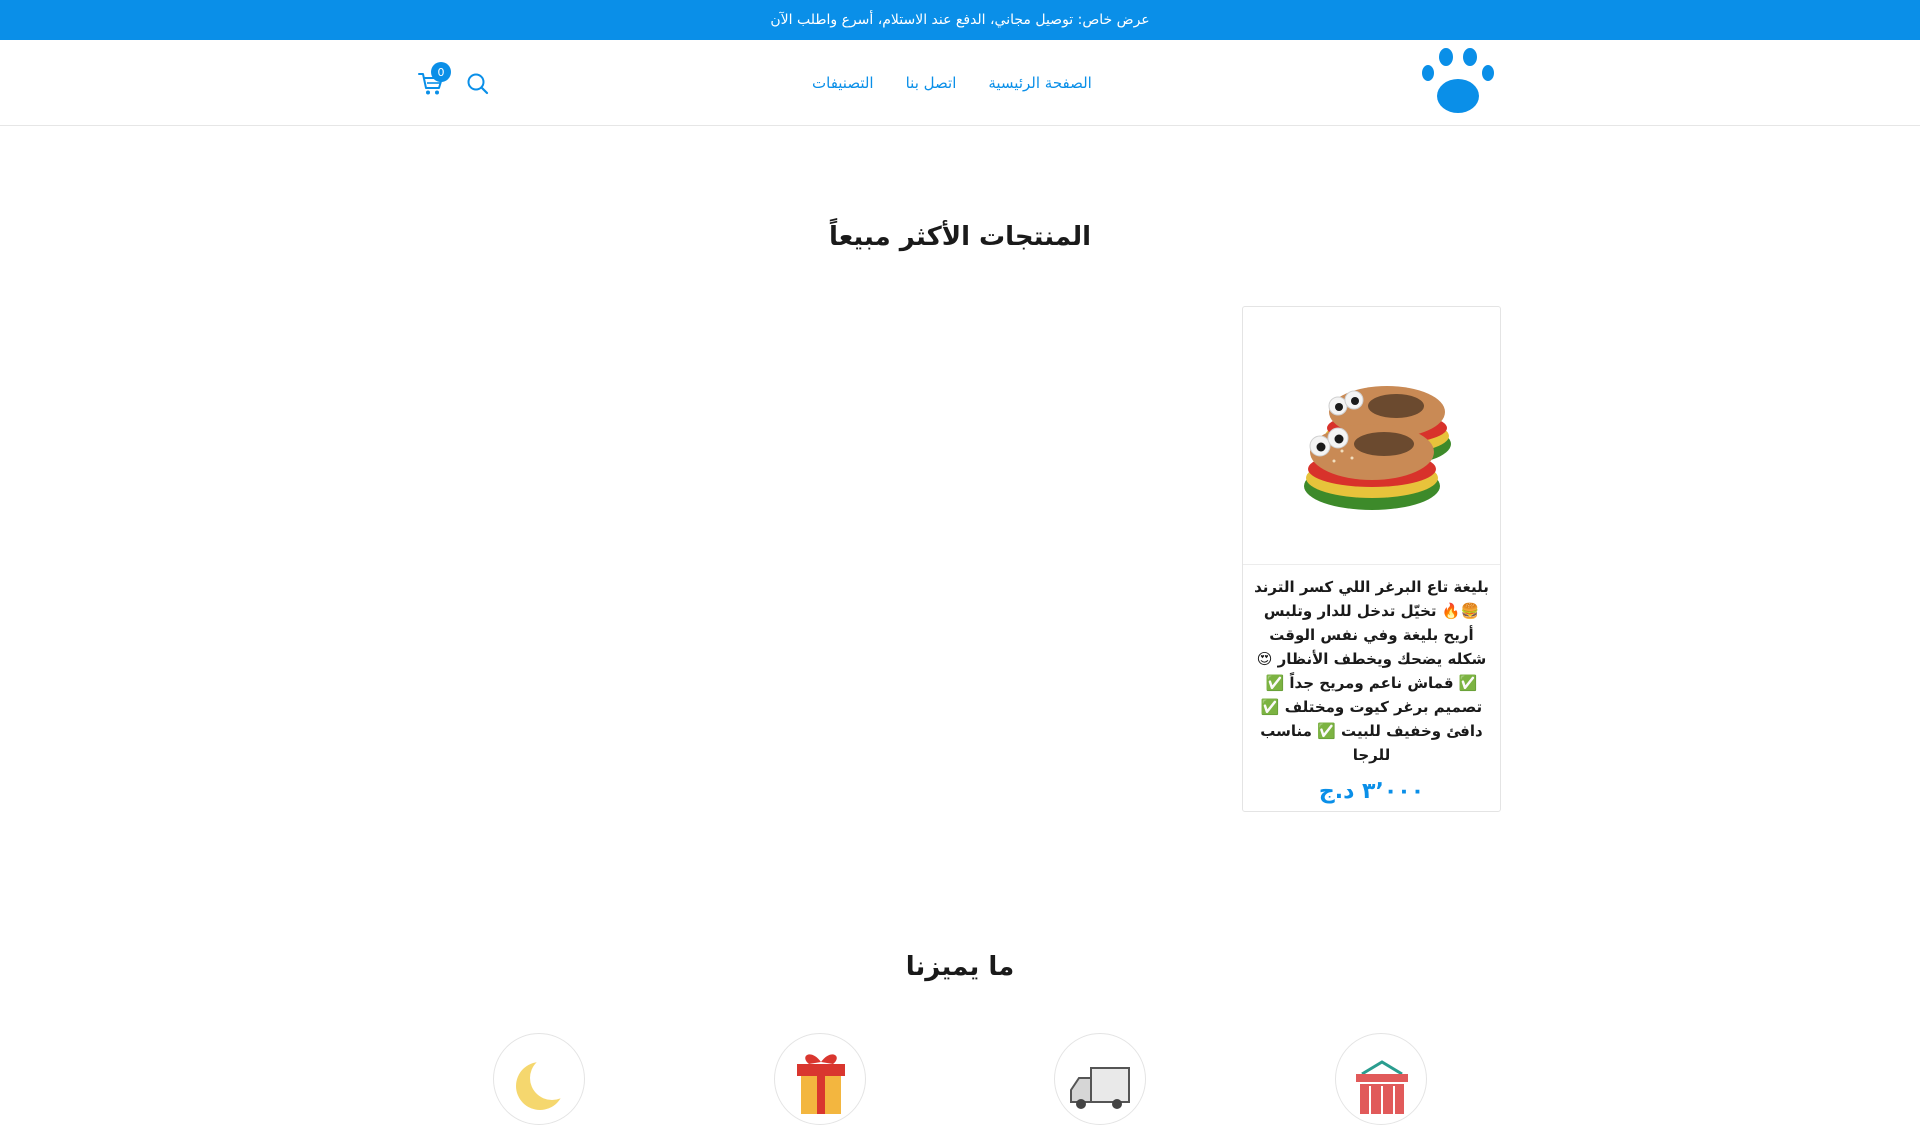 This screenshot has height=1125, width=1920. What do you see at coordinates (960, 967) in the screenshot?
I see `features-title: ما يميزنا` at bounding box center [960, 967].